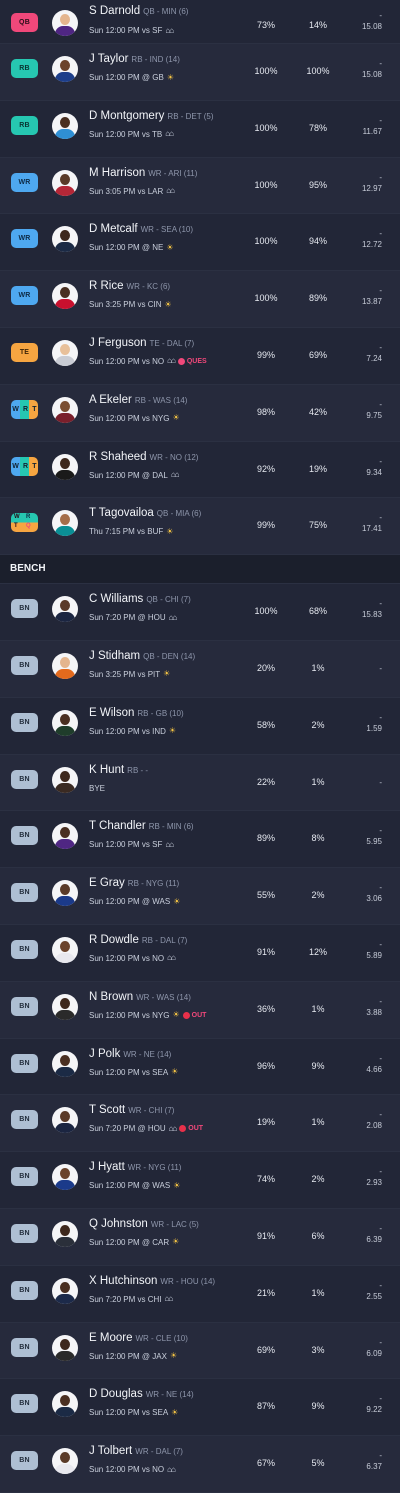 This screenshot has width=400, height=1493. Describe the element at coordinates (135, 1167) in the screenshot. I see `player-name: J Hyatt WR - NYG (11)` at that location.